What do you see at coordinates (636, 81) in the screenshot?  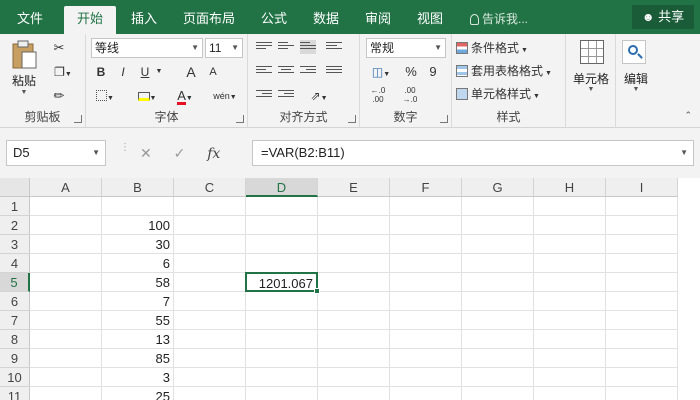 I see `group-editing: 编辑 ▼` at bounding box center [636, 81].